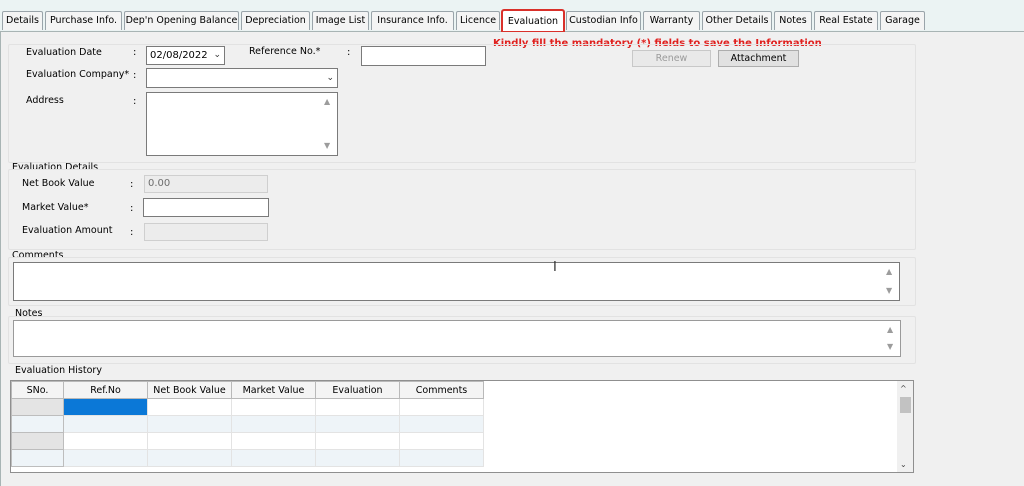 Image resolution: width=1024 pixels, height=486 pixels. Describe the element at coordinates (671, 58) in the screenshot. I see `renew-button: Renew` at that location.